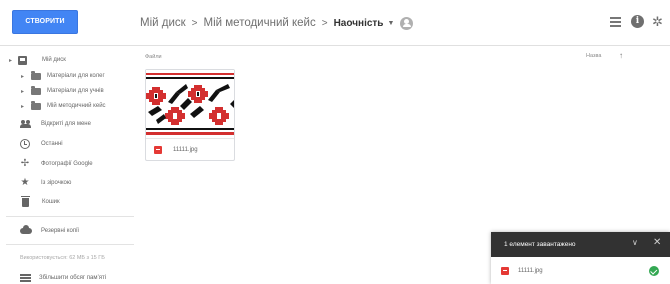  Describe the element at coordinates (593, 56) in the screenshot. I see `sort-by-name: Назва` at that location.